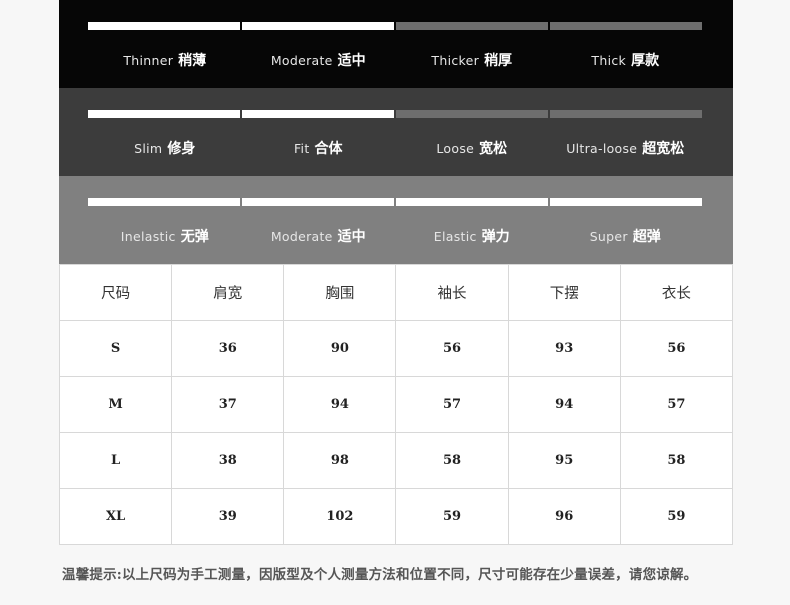  I want to click on thickness-option-thicker: Thicker 稍厚, so click(472, 61).